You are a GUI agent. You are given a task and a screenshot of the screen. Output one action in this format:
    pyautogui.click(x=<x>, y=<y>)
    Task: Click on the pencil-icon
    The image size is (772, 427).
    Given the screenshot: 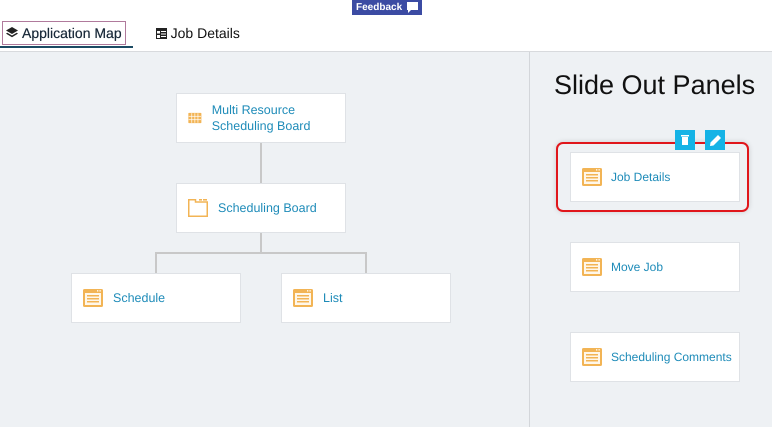 What is the action you would take?
    pyautogui.click(x=715, y=140)
    